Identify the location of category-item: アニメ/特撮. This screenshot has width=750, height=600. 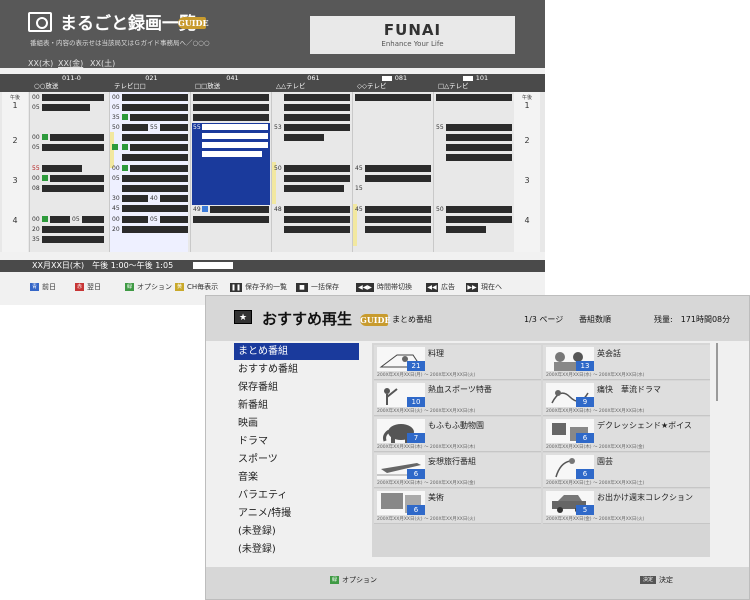
(296, 513).